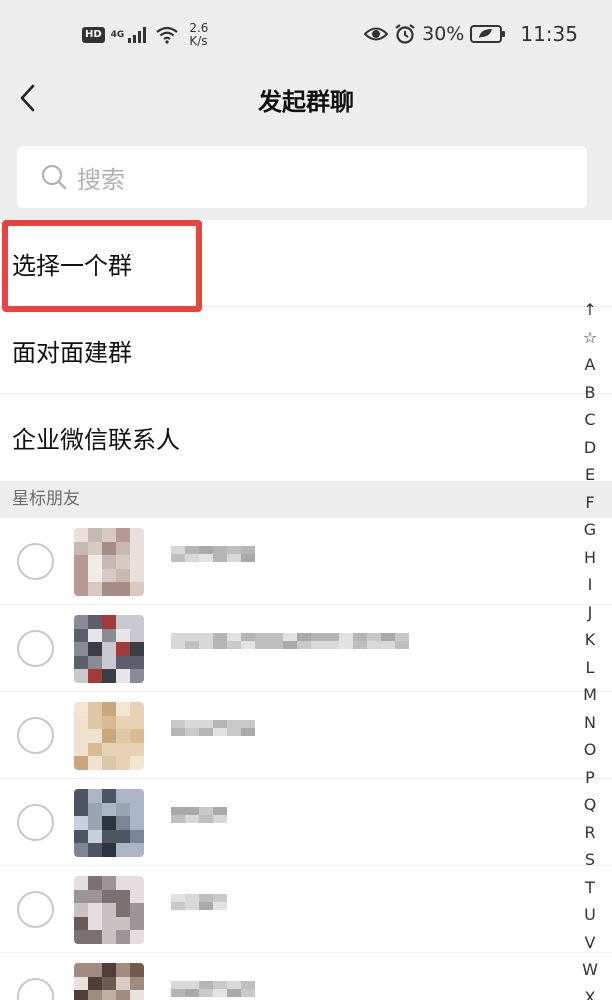 Image resolution: width=612 pixels, height=1000 pixels. Describe the element at coordinates (306, 437) in the screenshot. I see `enterprise-wechat-contacts-item: 企业微信联系人` at that location.